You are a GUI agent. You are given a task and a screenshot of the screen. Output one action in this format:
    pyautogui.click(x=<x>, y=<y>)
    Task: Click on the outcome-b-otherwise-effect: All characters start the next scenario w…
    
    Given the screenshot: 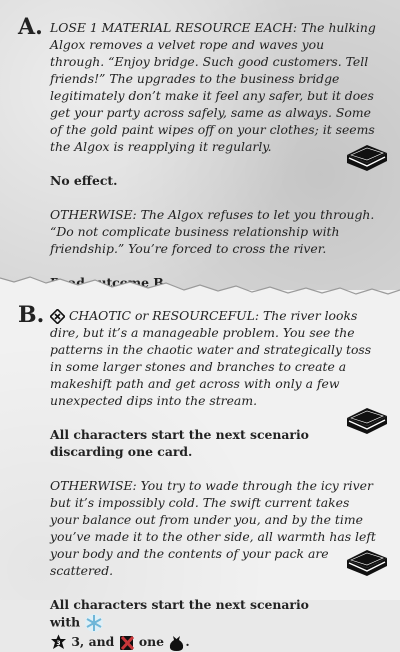 What is the action you would take?
    pyautogui.click(x=192, y=624)
    